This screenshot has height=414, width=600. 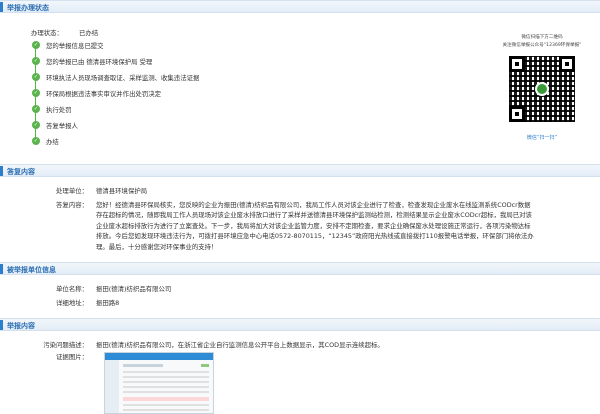 I want to click on reported-addr-label: 详细地址：, so click(x=72, y=303).